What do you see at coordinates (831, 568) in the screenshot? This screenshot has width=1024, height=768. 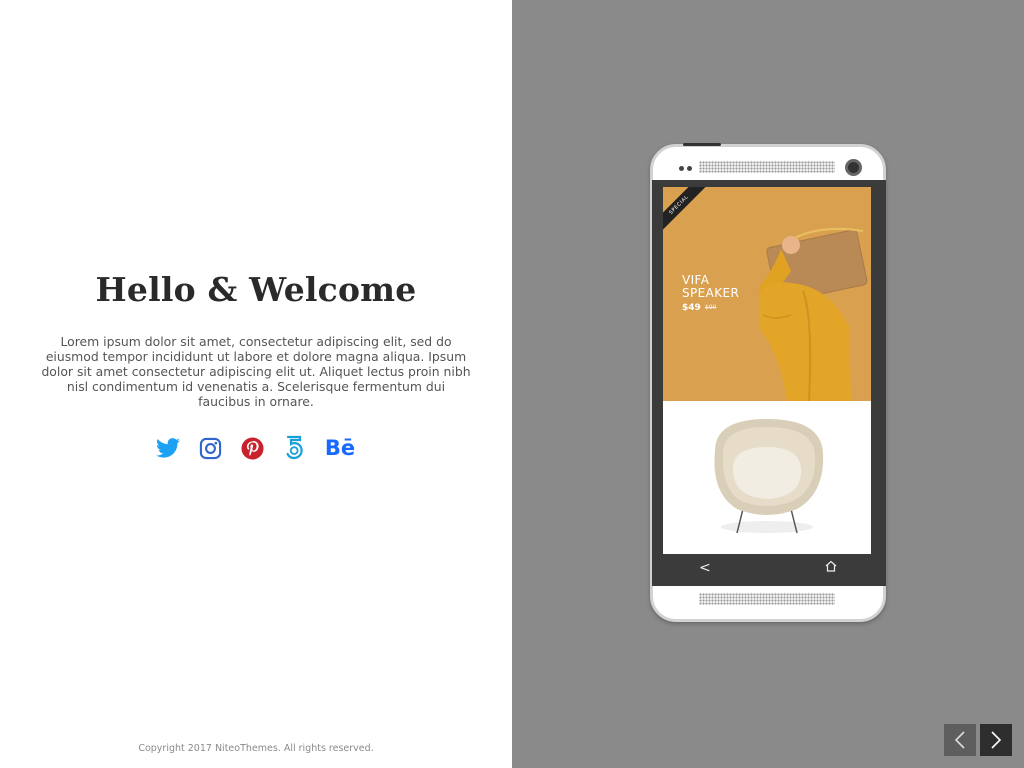 I see `home-icon` at bounding box center [831, 568].